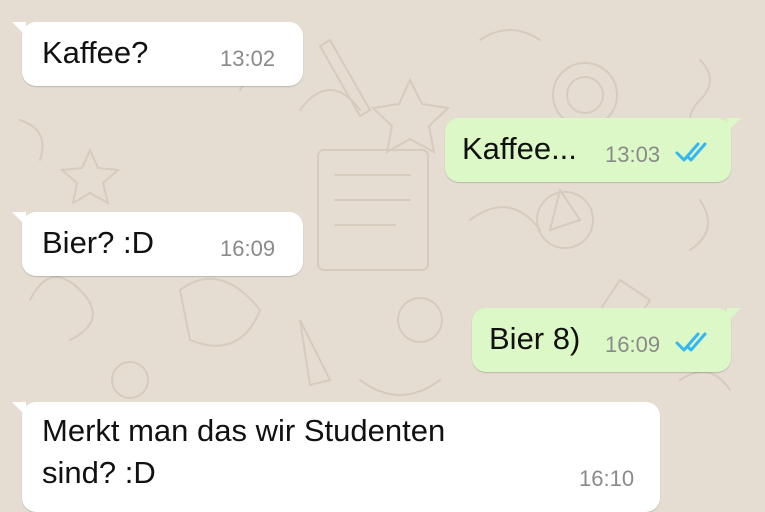 This screenshot has height=512, width=765. I want to click on message-text: Bier? :D, so click(98, 242).